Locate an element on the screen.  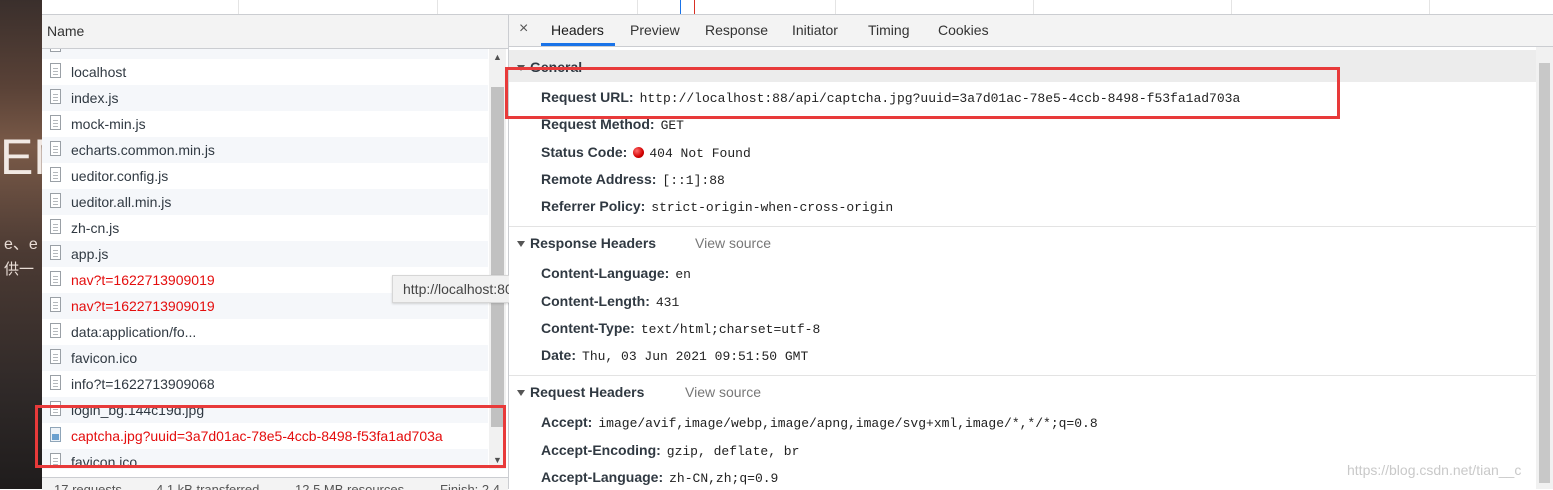
name-column-header: Name is located at coordinates (275, 32).